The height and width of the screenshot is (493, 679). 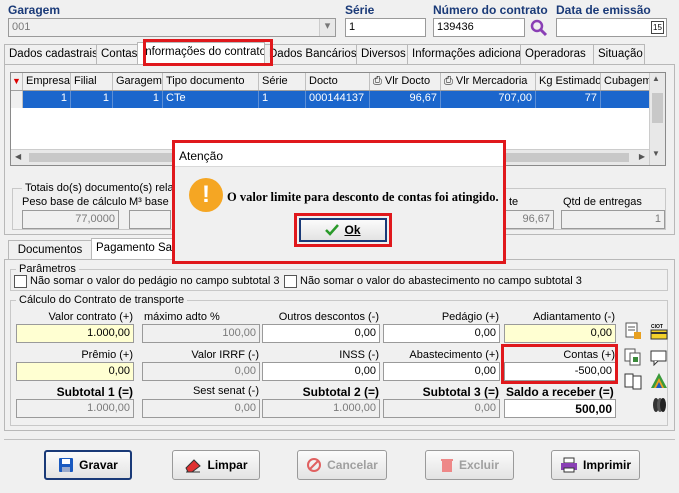 I want to click on col-cubagem: Cubagem, so click(x=626, y=81).